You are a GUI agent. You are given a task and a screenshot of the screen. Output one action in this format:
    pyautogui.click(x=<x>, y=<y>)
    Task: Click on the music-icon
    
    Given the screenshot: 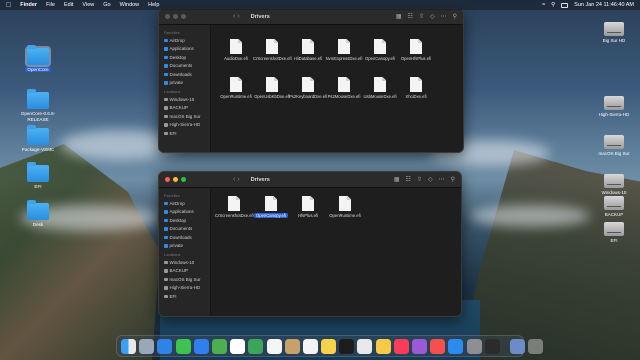 What is the action you would take?
    pyautogui.click(x=401, y=346)
    